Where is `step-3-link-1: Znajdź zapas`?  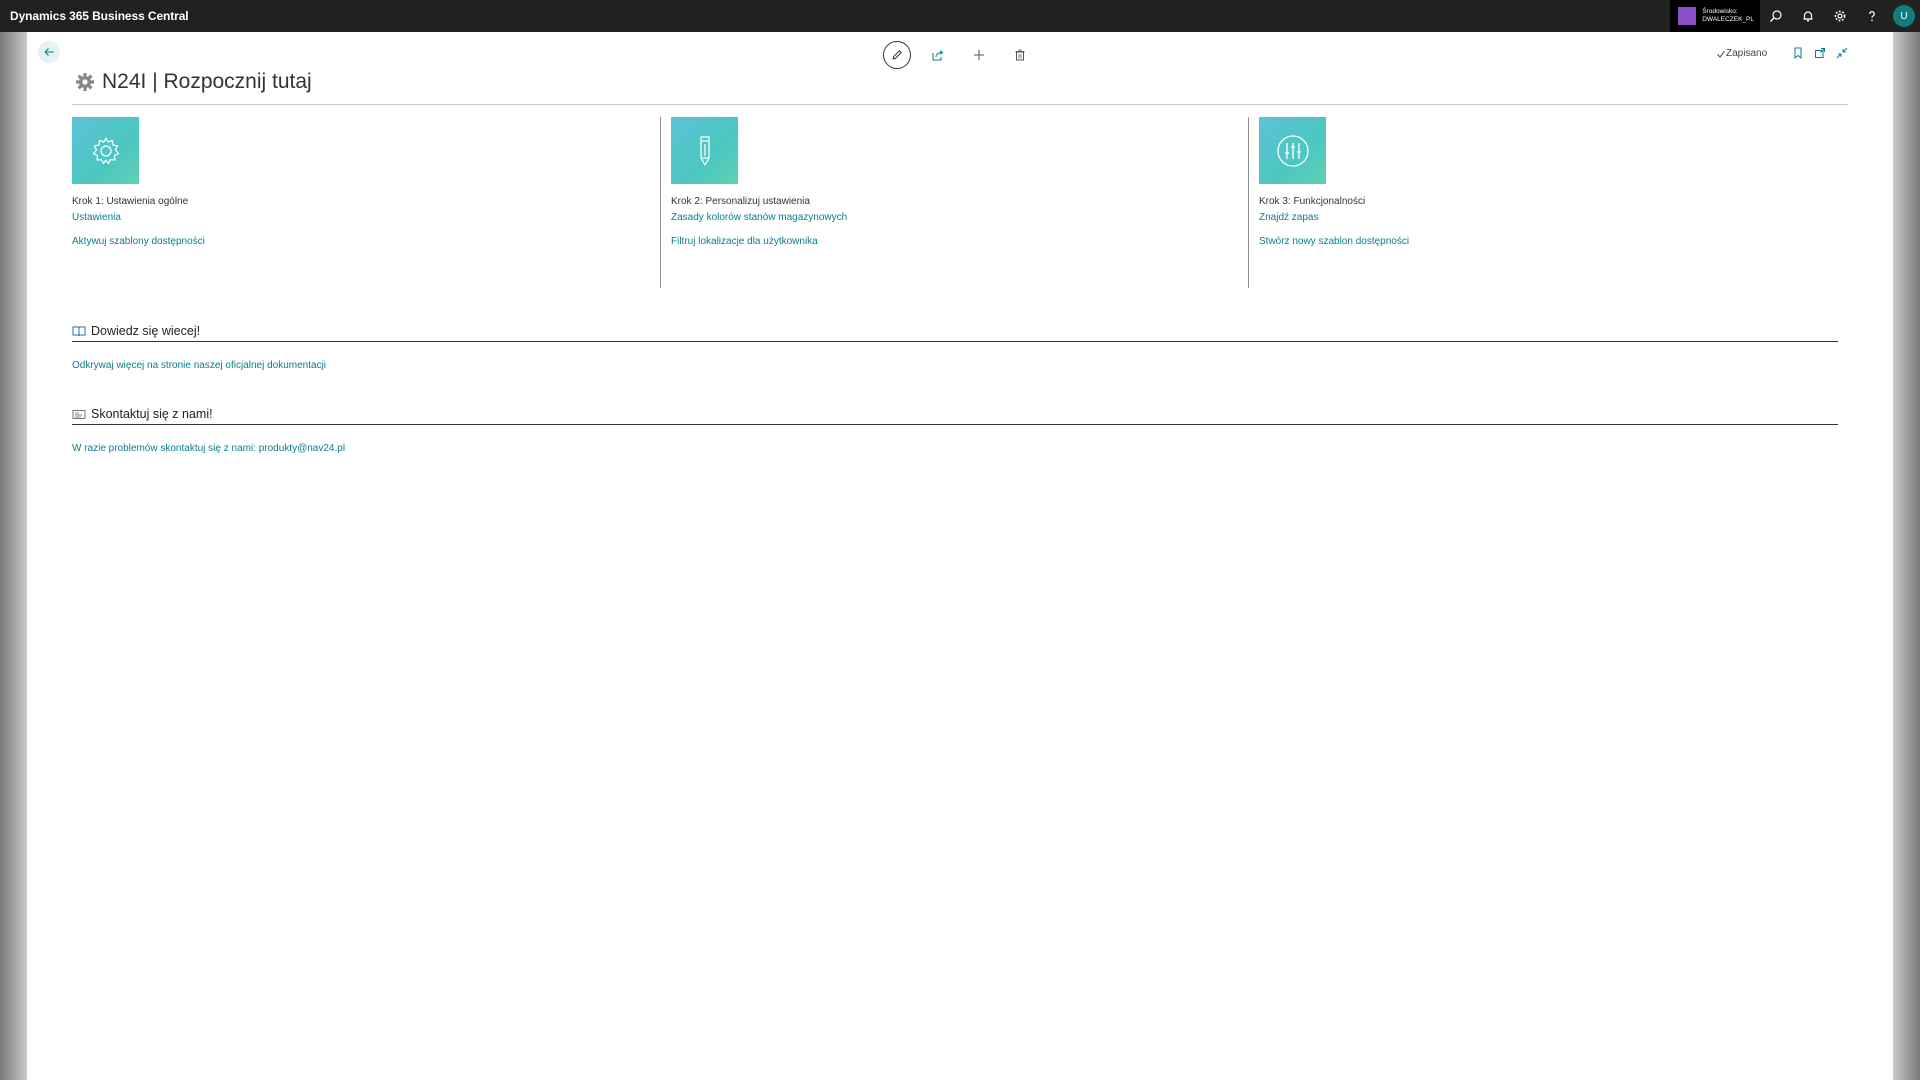 step-3-link-1: Znajdź zapas is located at coordinates (1553, 217).